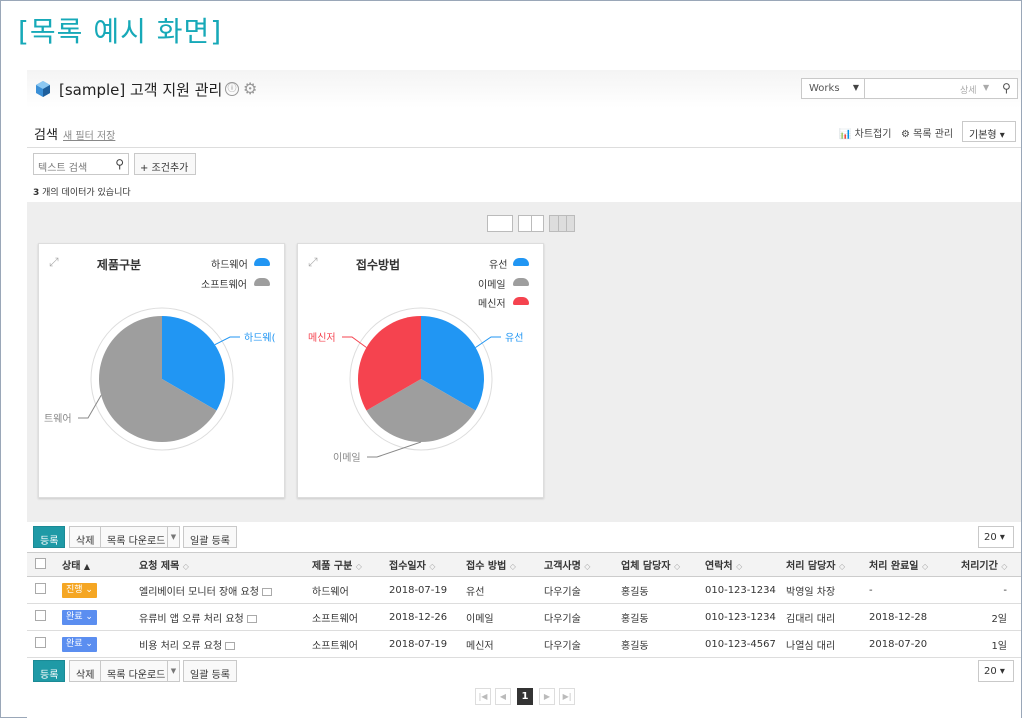 The image size is (1022, 718). I want to click on col-header-vendor-mgr: 업체 담당자 ◇, so click(655, 564).